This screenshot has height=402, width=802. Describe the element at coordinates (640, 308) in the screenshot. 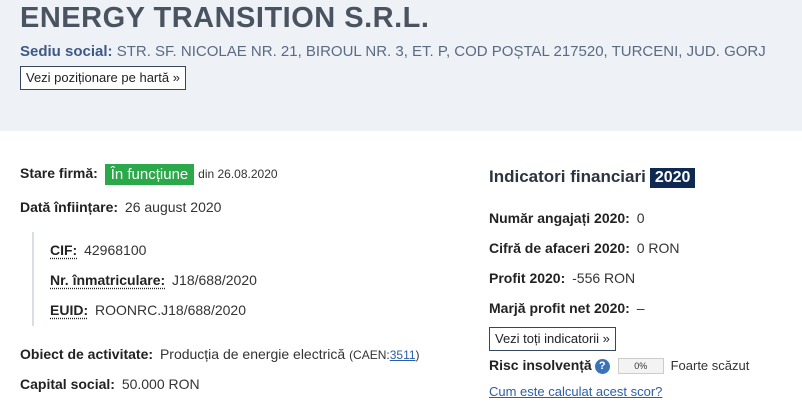

I see `net-margin-value: –` at that location.